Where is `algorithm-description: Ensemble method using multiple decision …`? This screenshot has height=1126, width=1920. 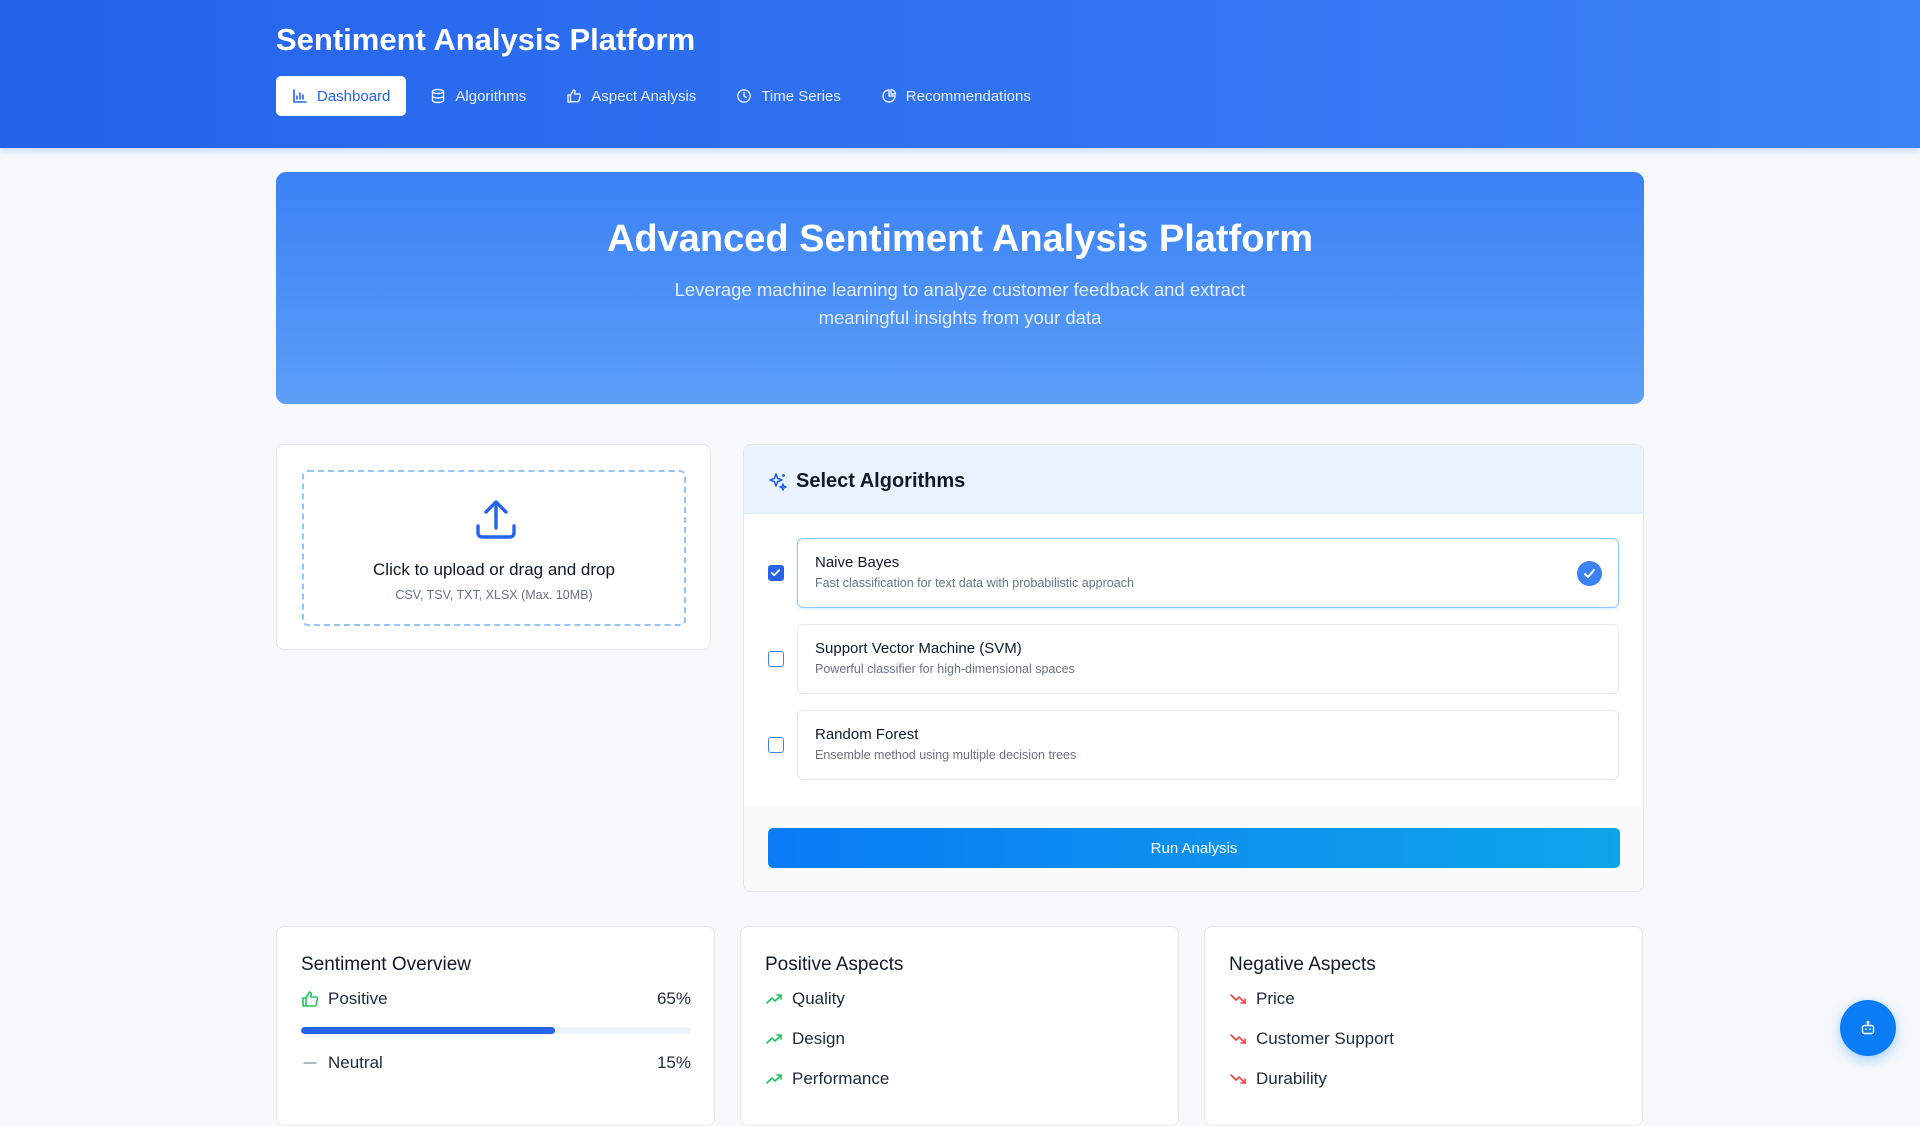
algorithm-description: Ensemble method using multiple decision … is located at coordinates (946, 755).